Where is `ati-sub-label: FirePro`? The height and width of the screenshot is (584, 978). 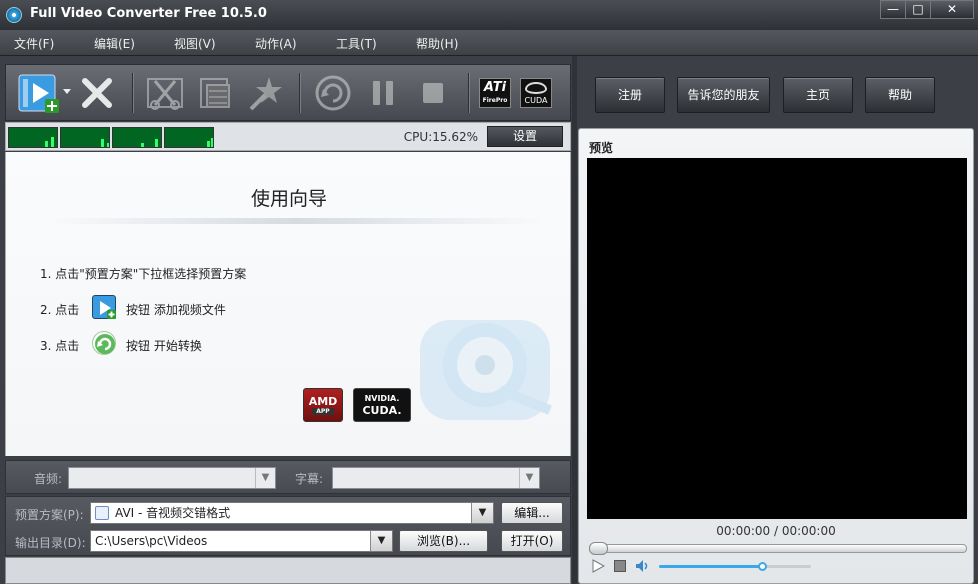 ati-sub-label: FirePro is located at coordinates (495, 100).